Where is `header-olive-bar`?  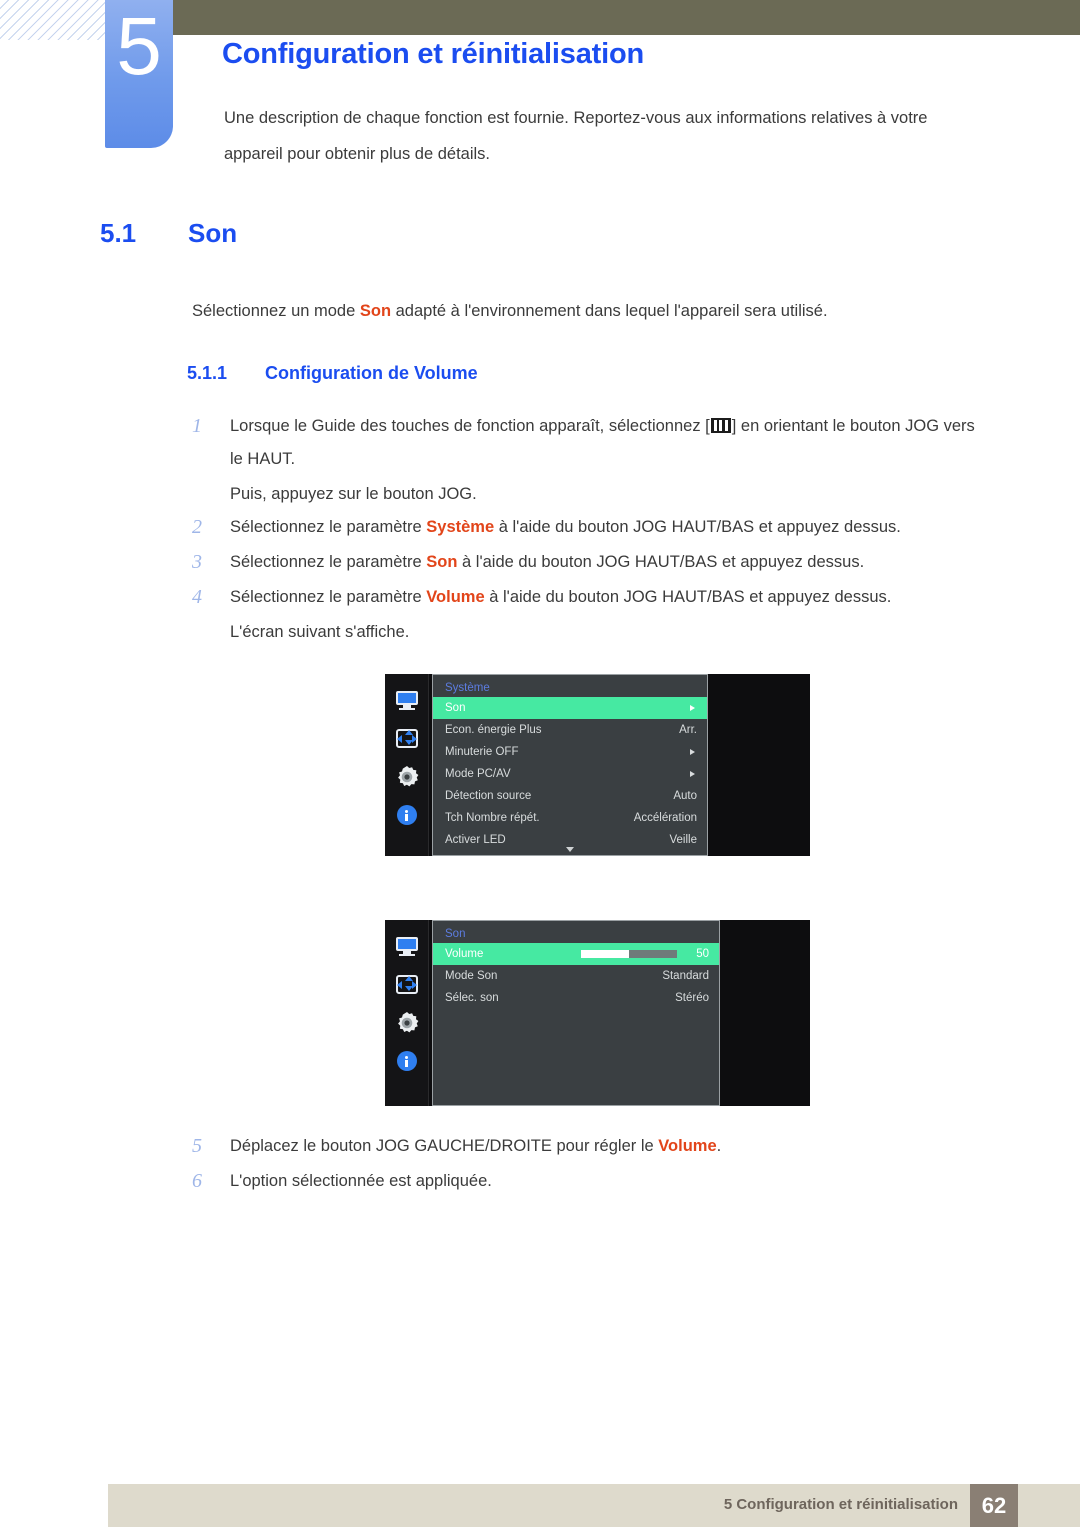
header-olive-bar is located at coordinates (625, 17).